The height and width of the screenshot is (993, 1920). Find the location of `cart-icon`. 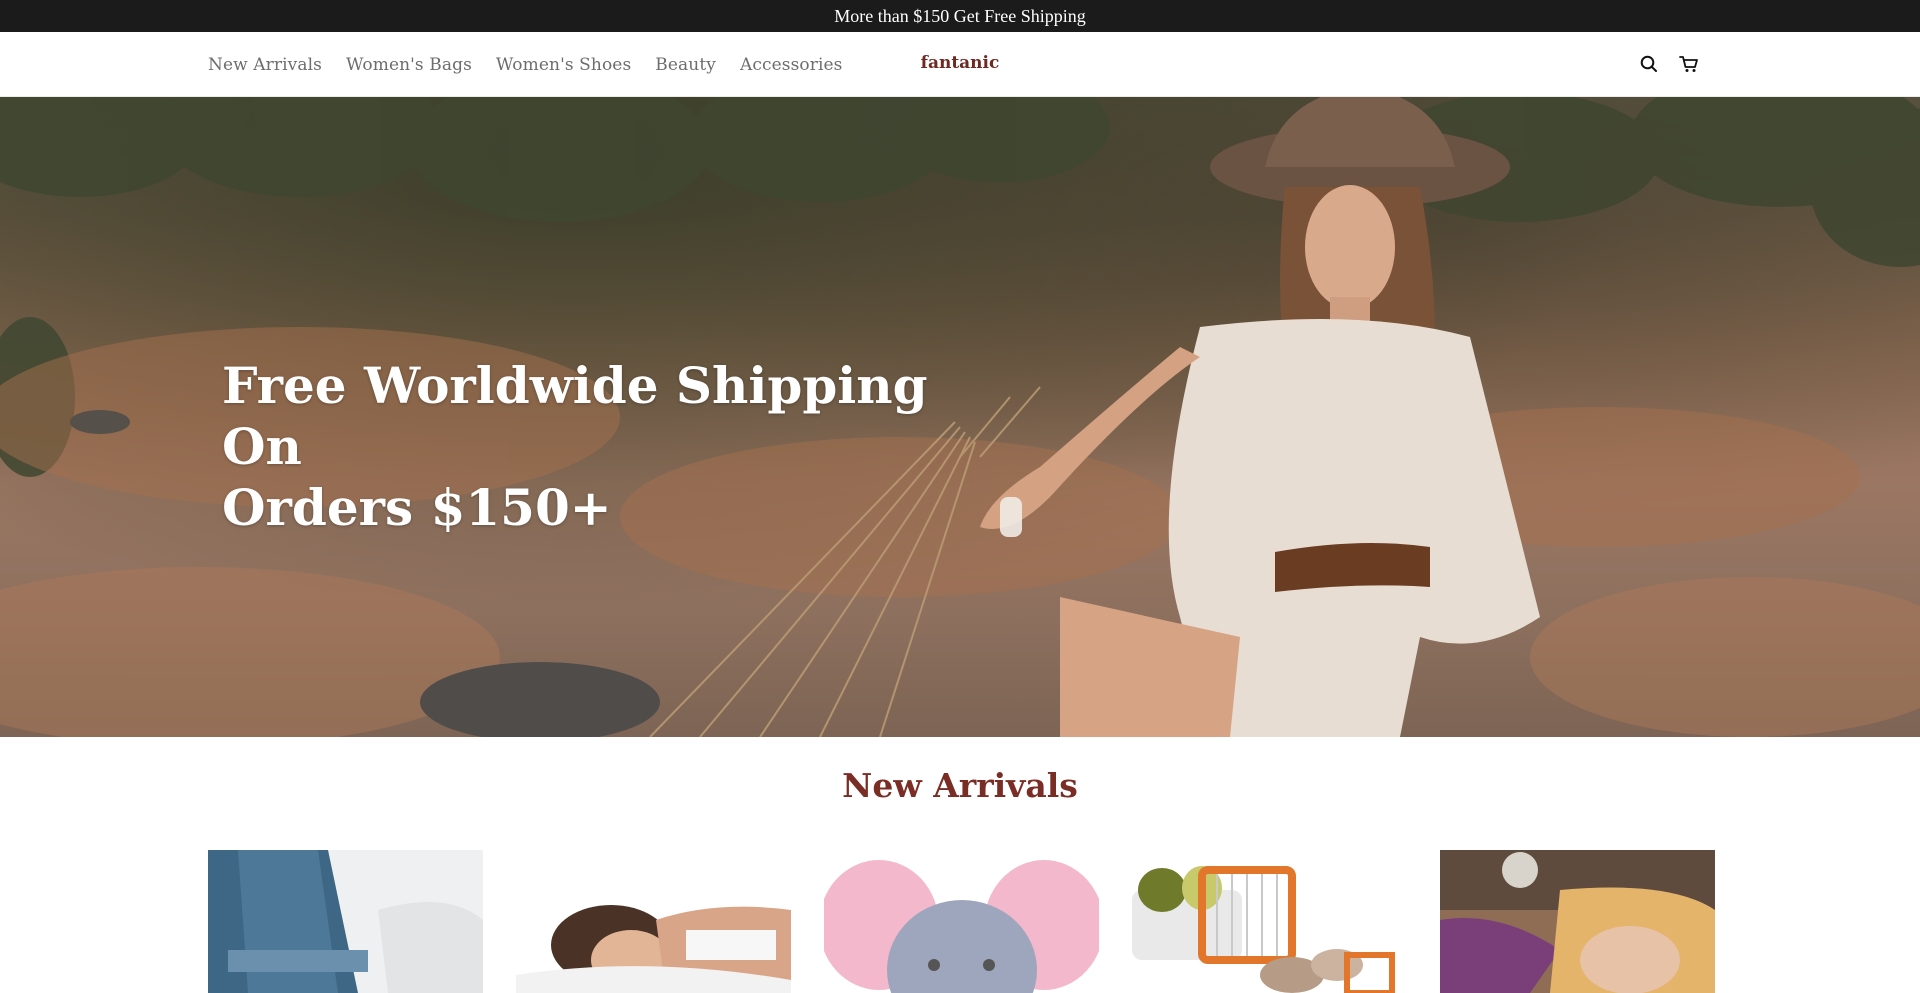

cart-icon is located at coordinates (1689, 64).